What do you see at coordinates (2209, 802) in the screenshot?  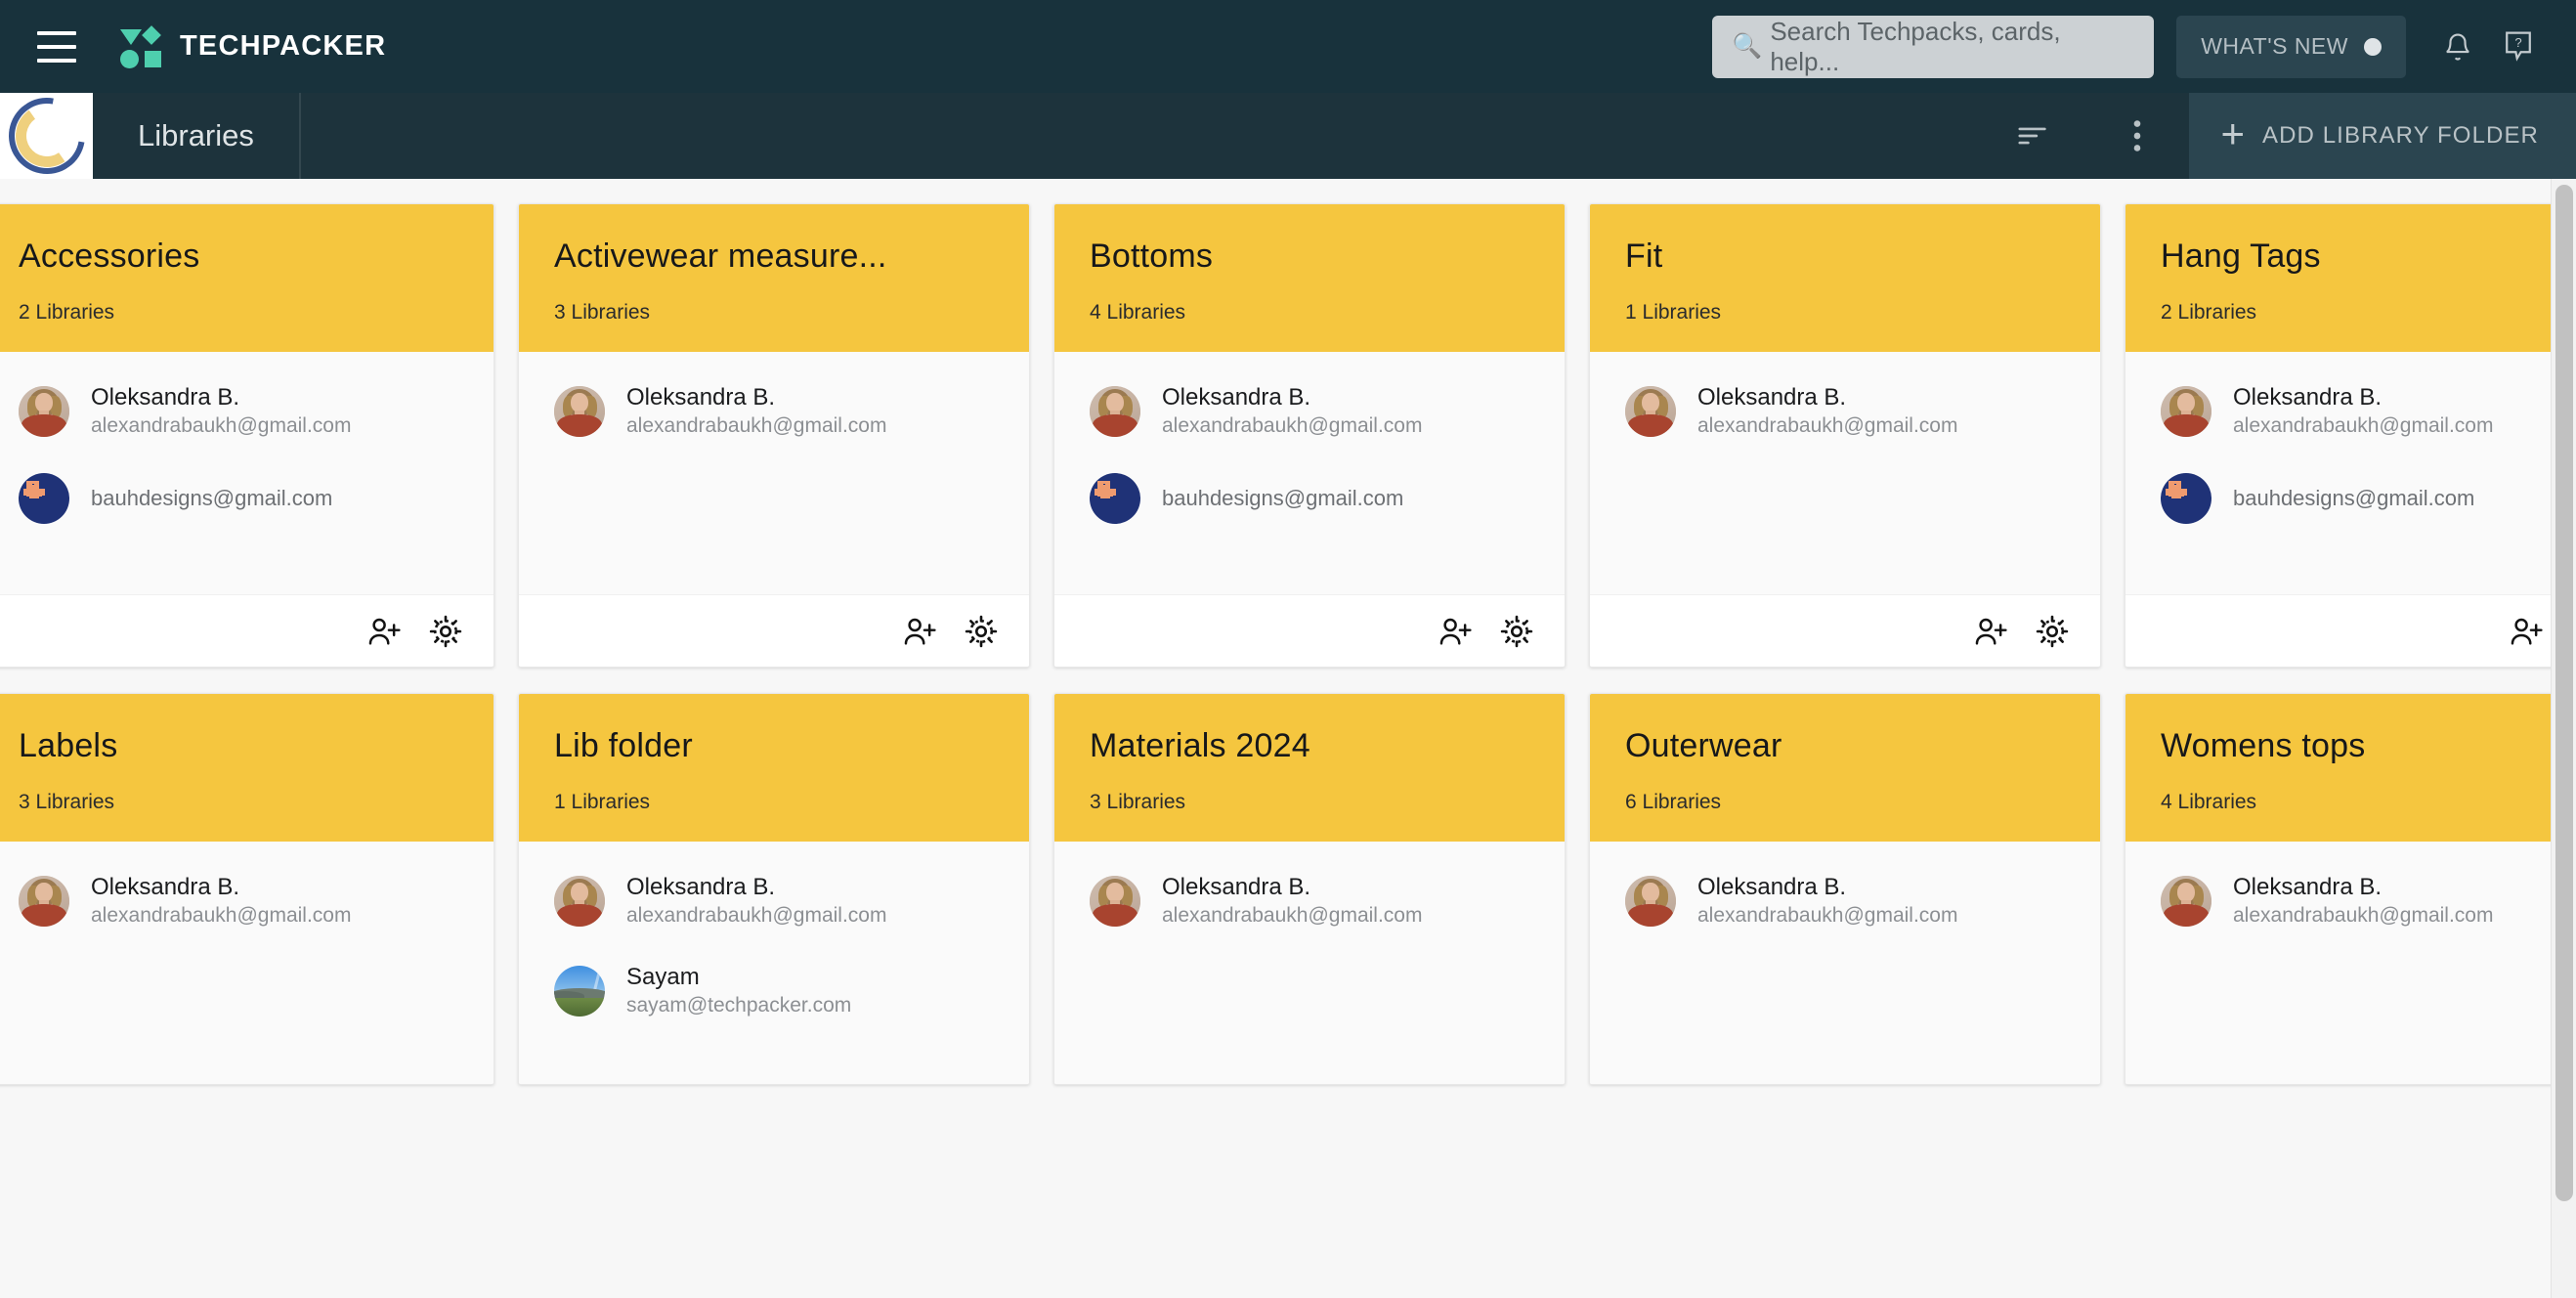 I see `card-library-count: 4 Libraries` at bounding box center [2209, 802].